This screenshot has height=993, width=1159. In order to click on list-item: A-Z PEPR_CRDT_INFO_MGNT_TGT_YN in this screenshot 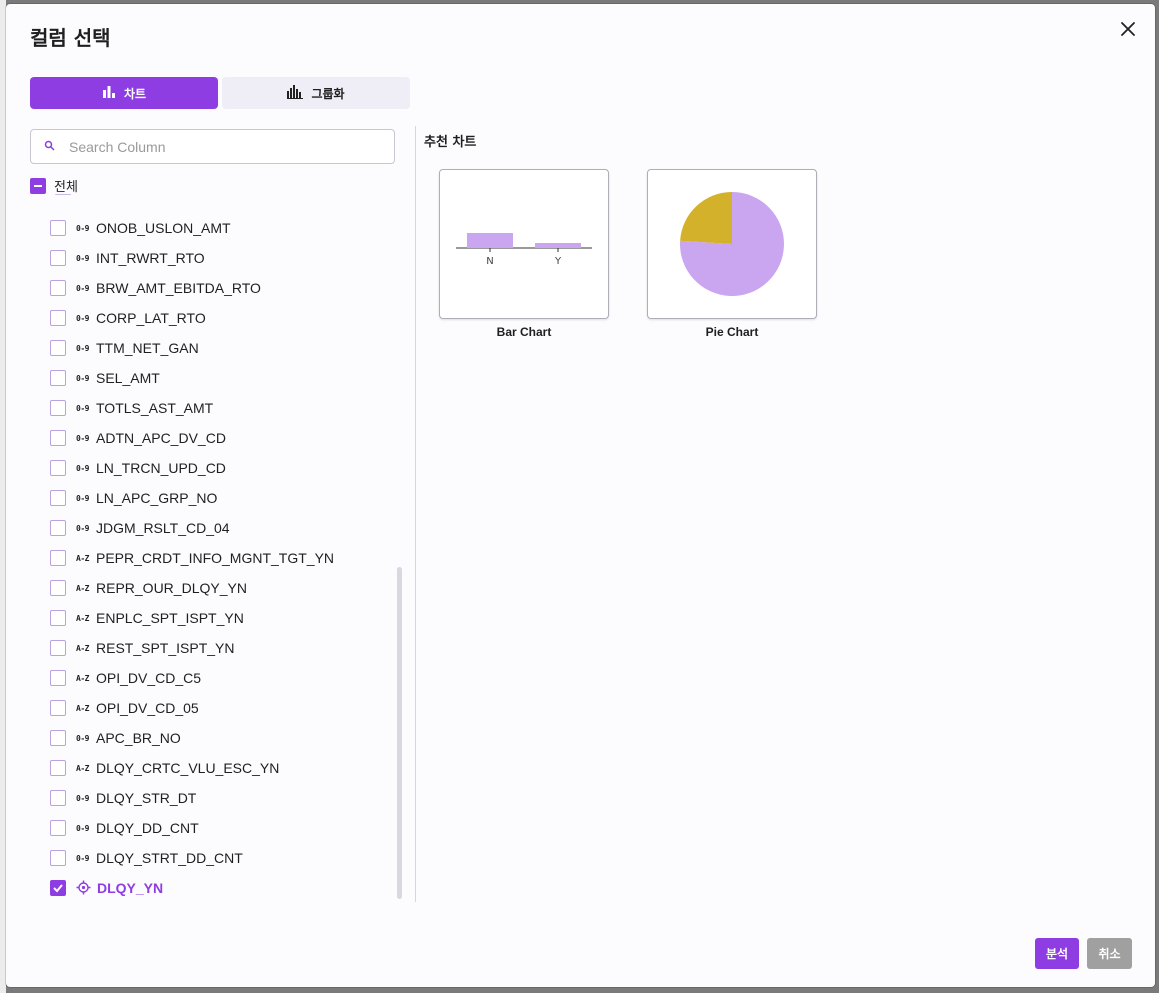, I will do `click(192, 558)`.